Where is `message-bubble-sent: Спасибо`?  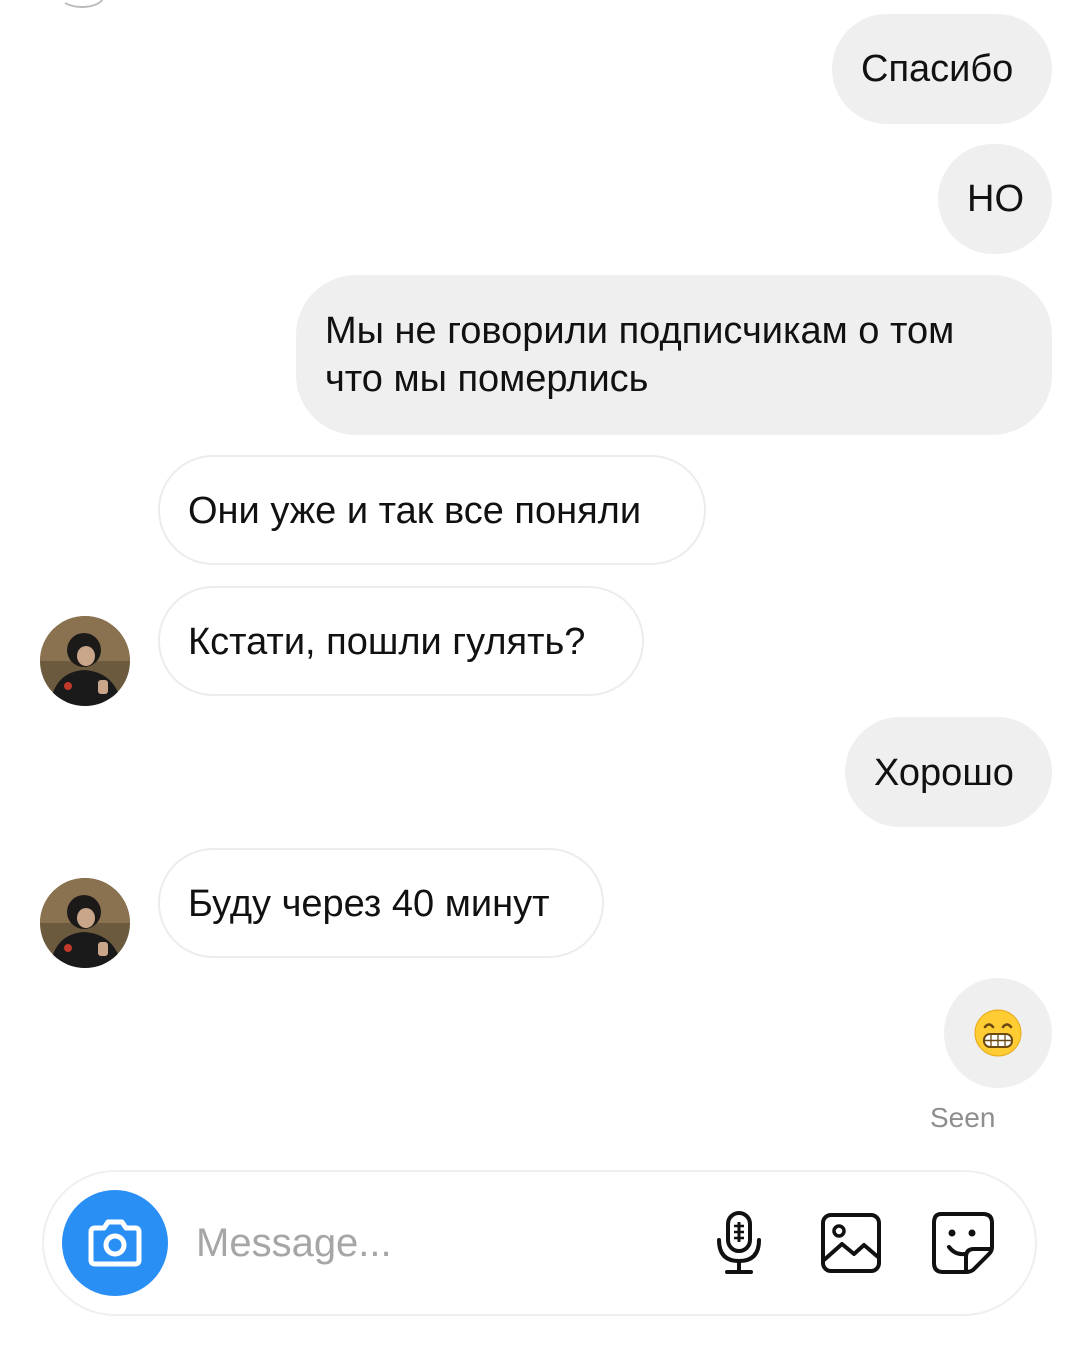 message-bubble-sent: Спасибо is located at coordinates (942, 69).